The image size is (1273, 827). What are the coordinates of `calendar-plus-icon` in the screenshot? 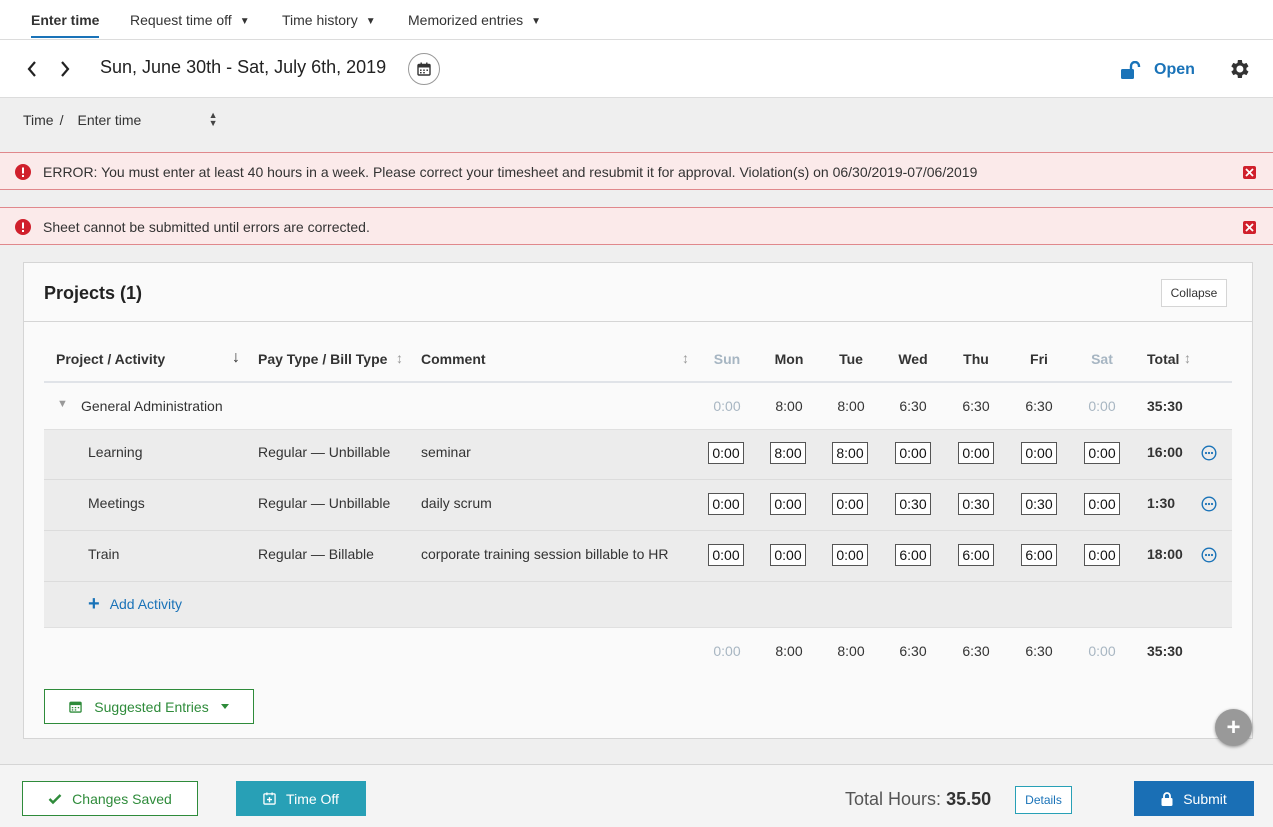 It's located at (269, 798).